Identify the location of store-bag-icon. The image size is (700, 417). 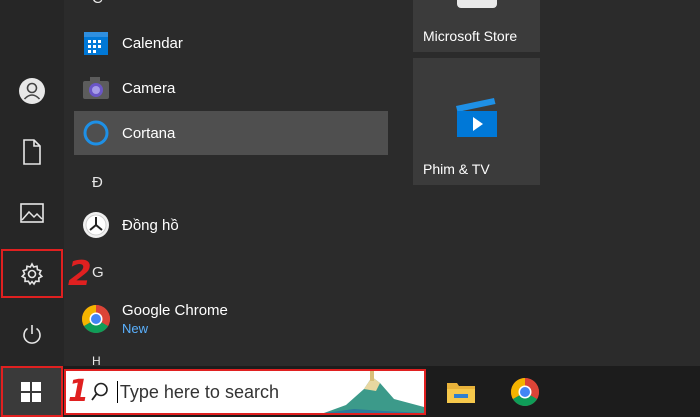
(477, 4).